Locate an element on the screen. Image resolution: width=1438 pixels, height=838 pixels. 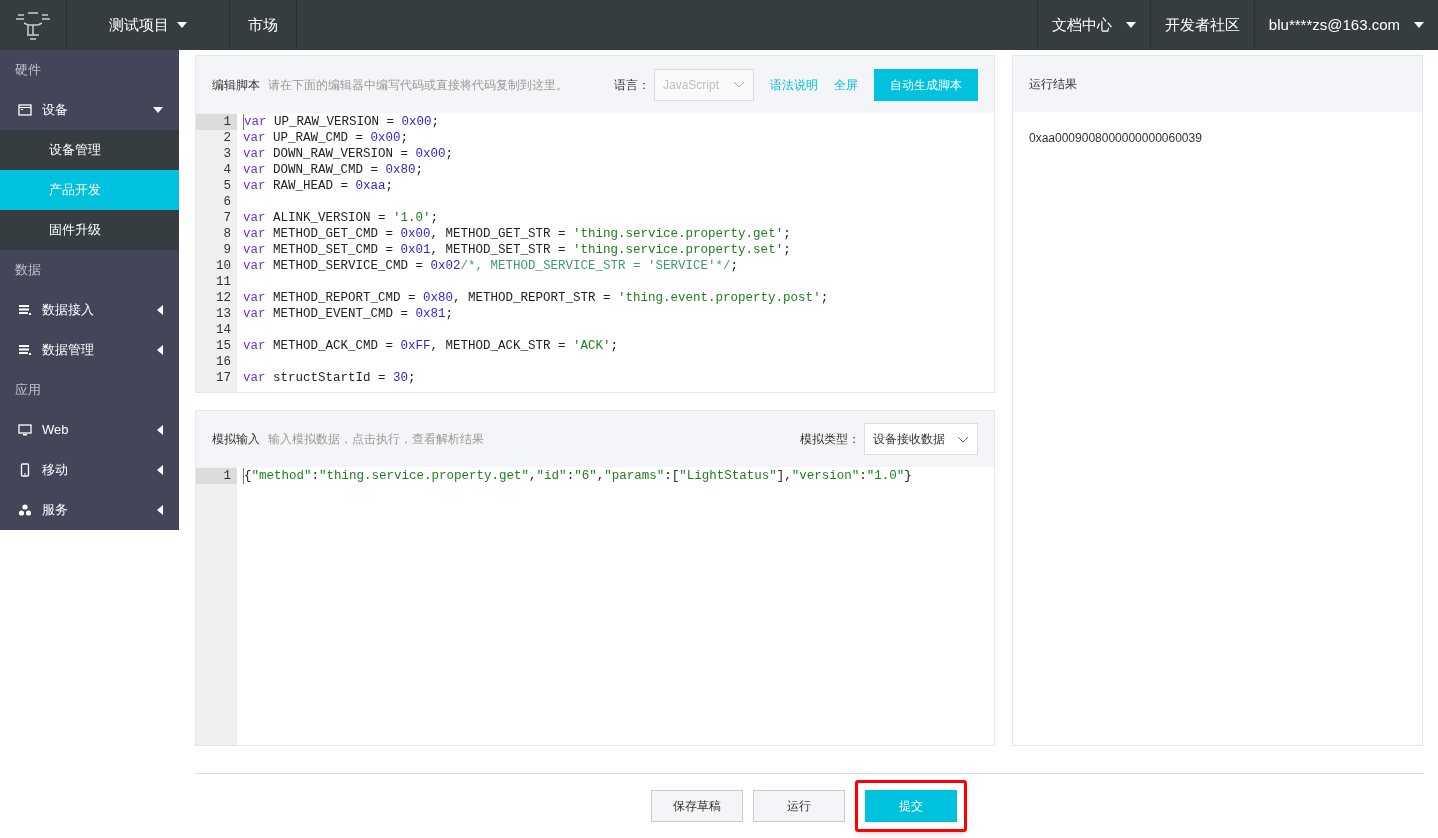
line-number: 11 is located at coordinates (223, 282).